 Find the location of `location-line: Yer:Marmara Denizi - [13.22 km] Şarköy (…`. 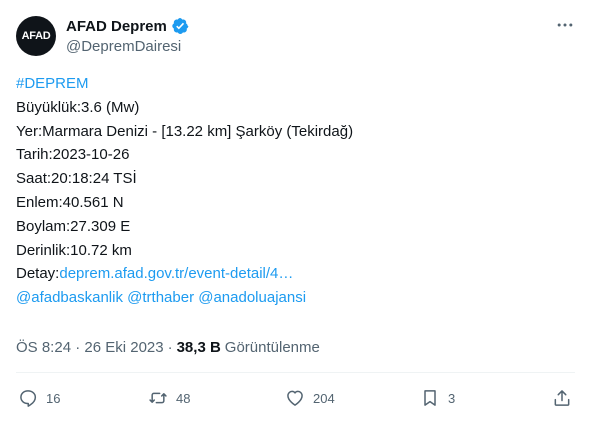

location-line: Yer:Marmara Denizi - [13.22 km] Şarköy (… is located at coordinates (185, 131).